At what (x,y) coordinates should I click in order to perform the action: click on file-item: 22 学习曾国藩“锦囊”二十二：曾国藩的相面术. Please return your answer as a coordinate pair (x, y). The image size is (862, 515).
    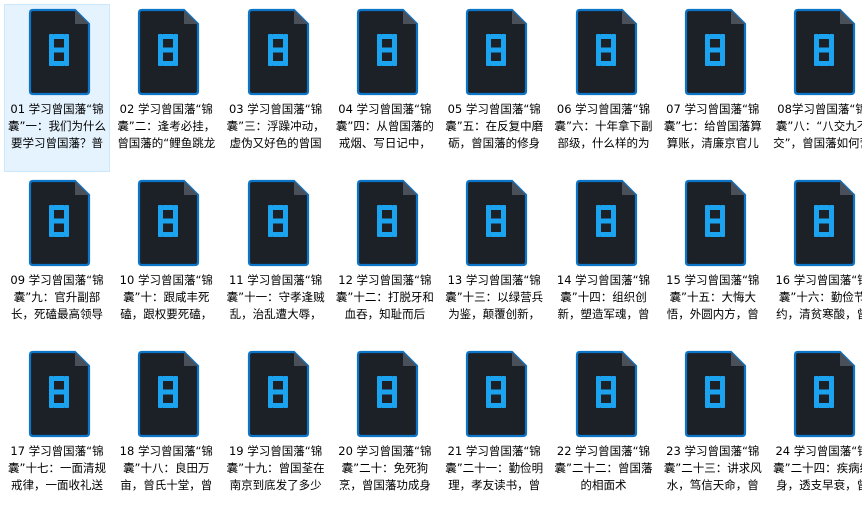
    Looking at the image, I should click on (604, 430).